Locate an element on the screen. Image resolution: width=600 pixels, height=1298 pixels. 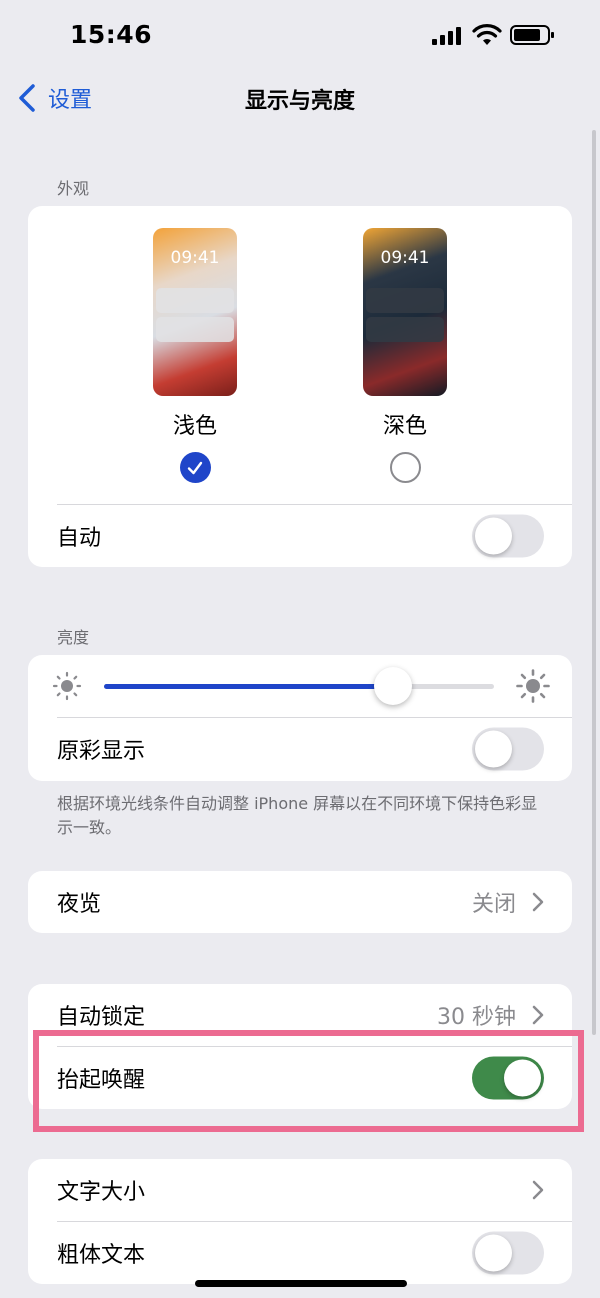
dark-mode-label: 深色 is located at coordinates (404, 426).